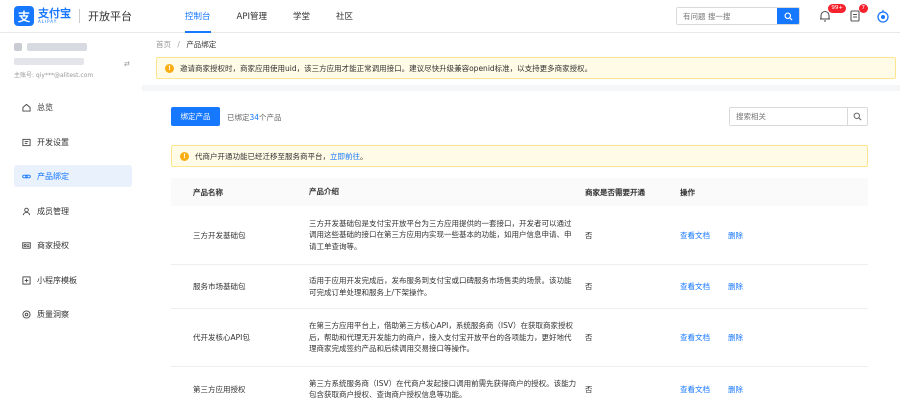  I want to click on sidebar-item-label: 成员管理, so click(53, 211).